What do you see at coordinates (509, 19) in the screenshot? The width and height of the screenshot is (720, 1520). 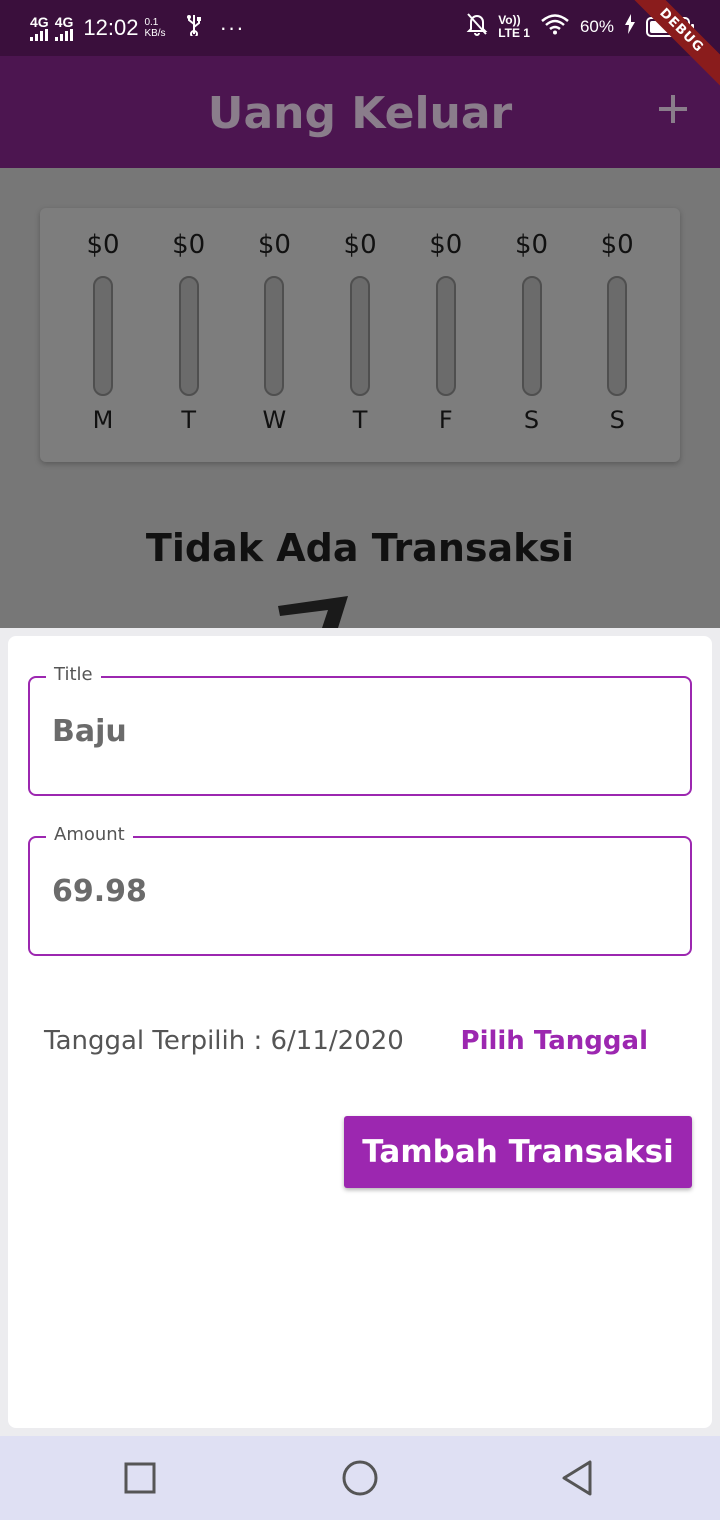 I see `volte-top: Vo))` at bounding box center [509, 19].